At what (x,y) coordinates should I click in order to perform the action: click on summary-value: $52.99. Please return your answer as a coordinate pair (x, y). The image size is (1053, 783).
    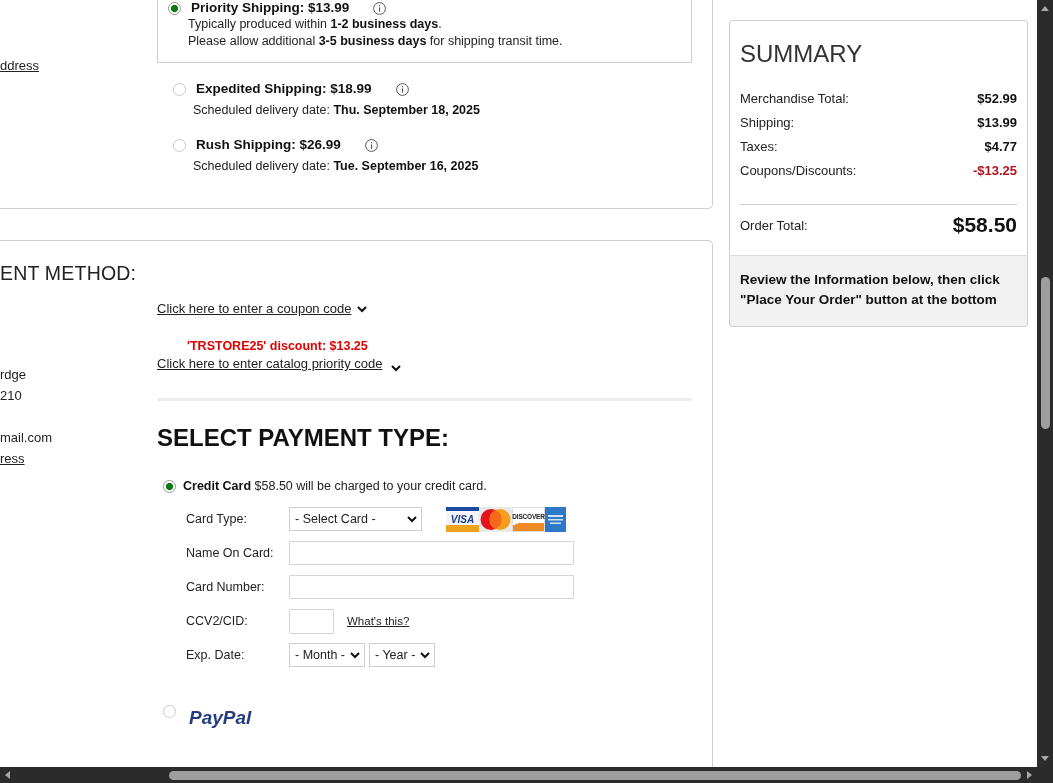
    Looking at the image, I should click on (997, 98).